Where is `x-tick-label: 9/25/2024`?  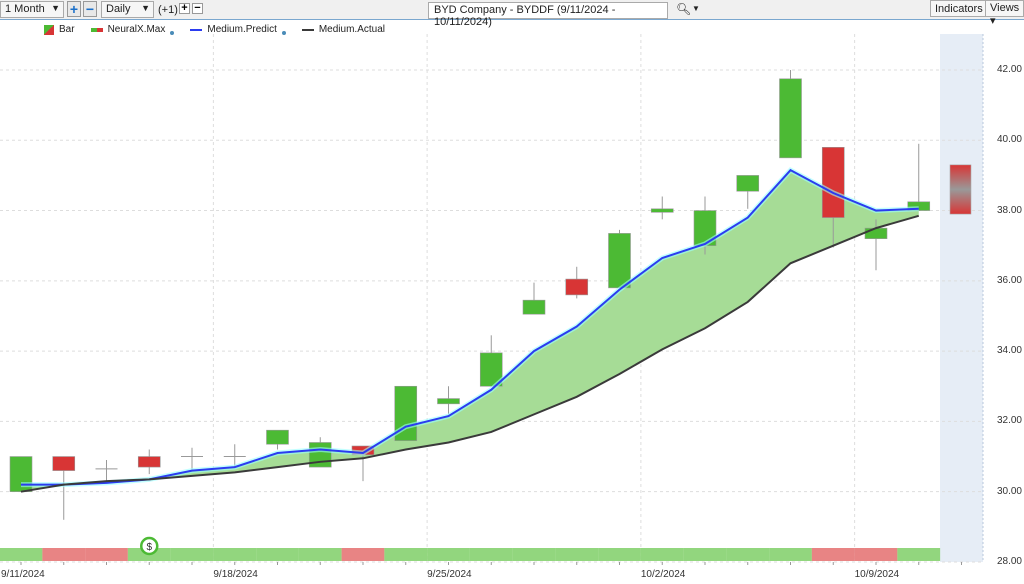
x-tick-label: 9/25/2024 is located at coordinates (449, 574).